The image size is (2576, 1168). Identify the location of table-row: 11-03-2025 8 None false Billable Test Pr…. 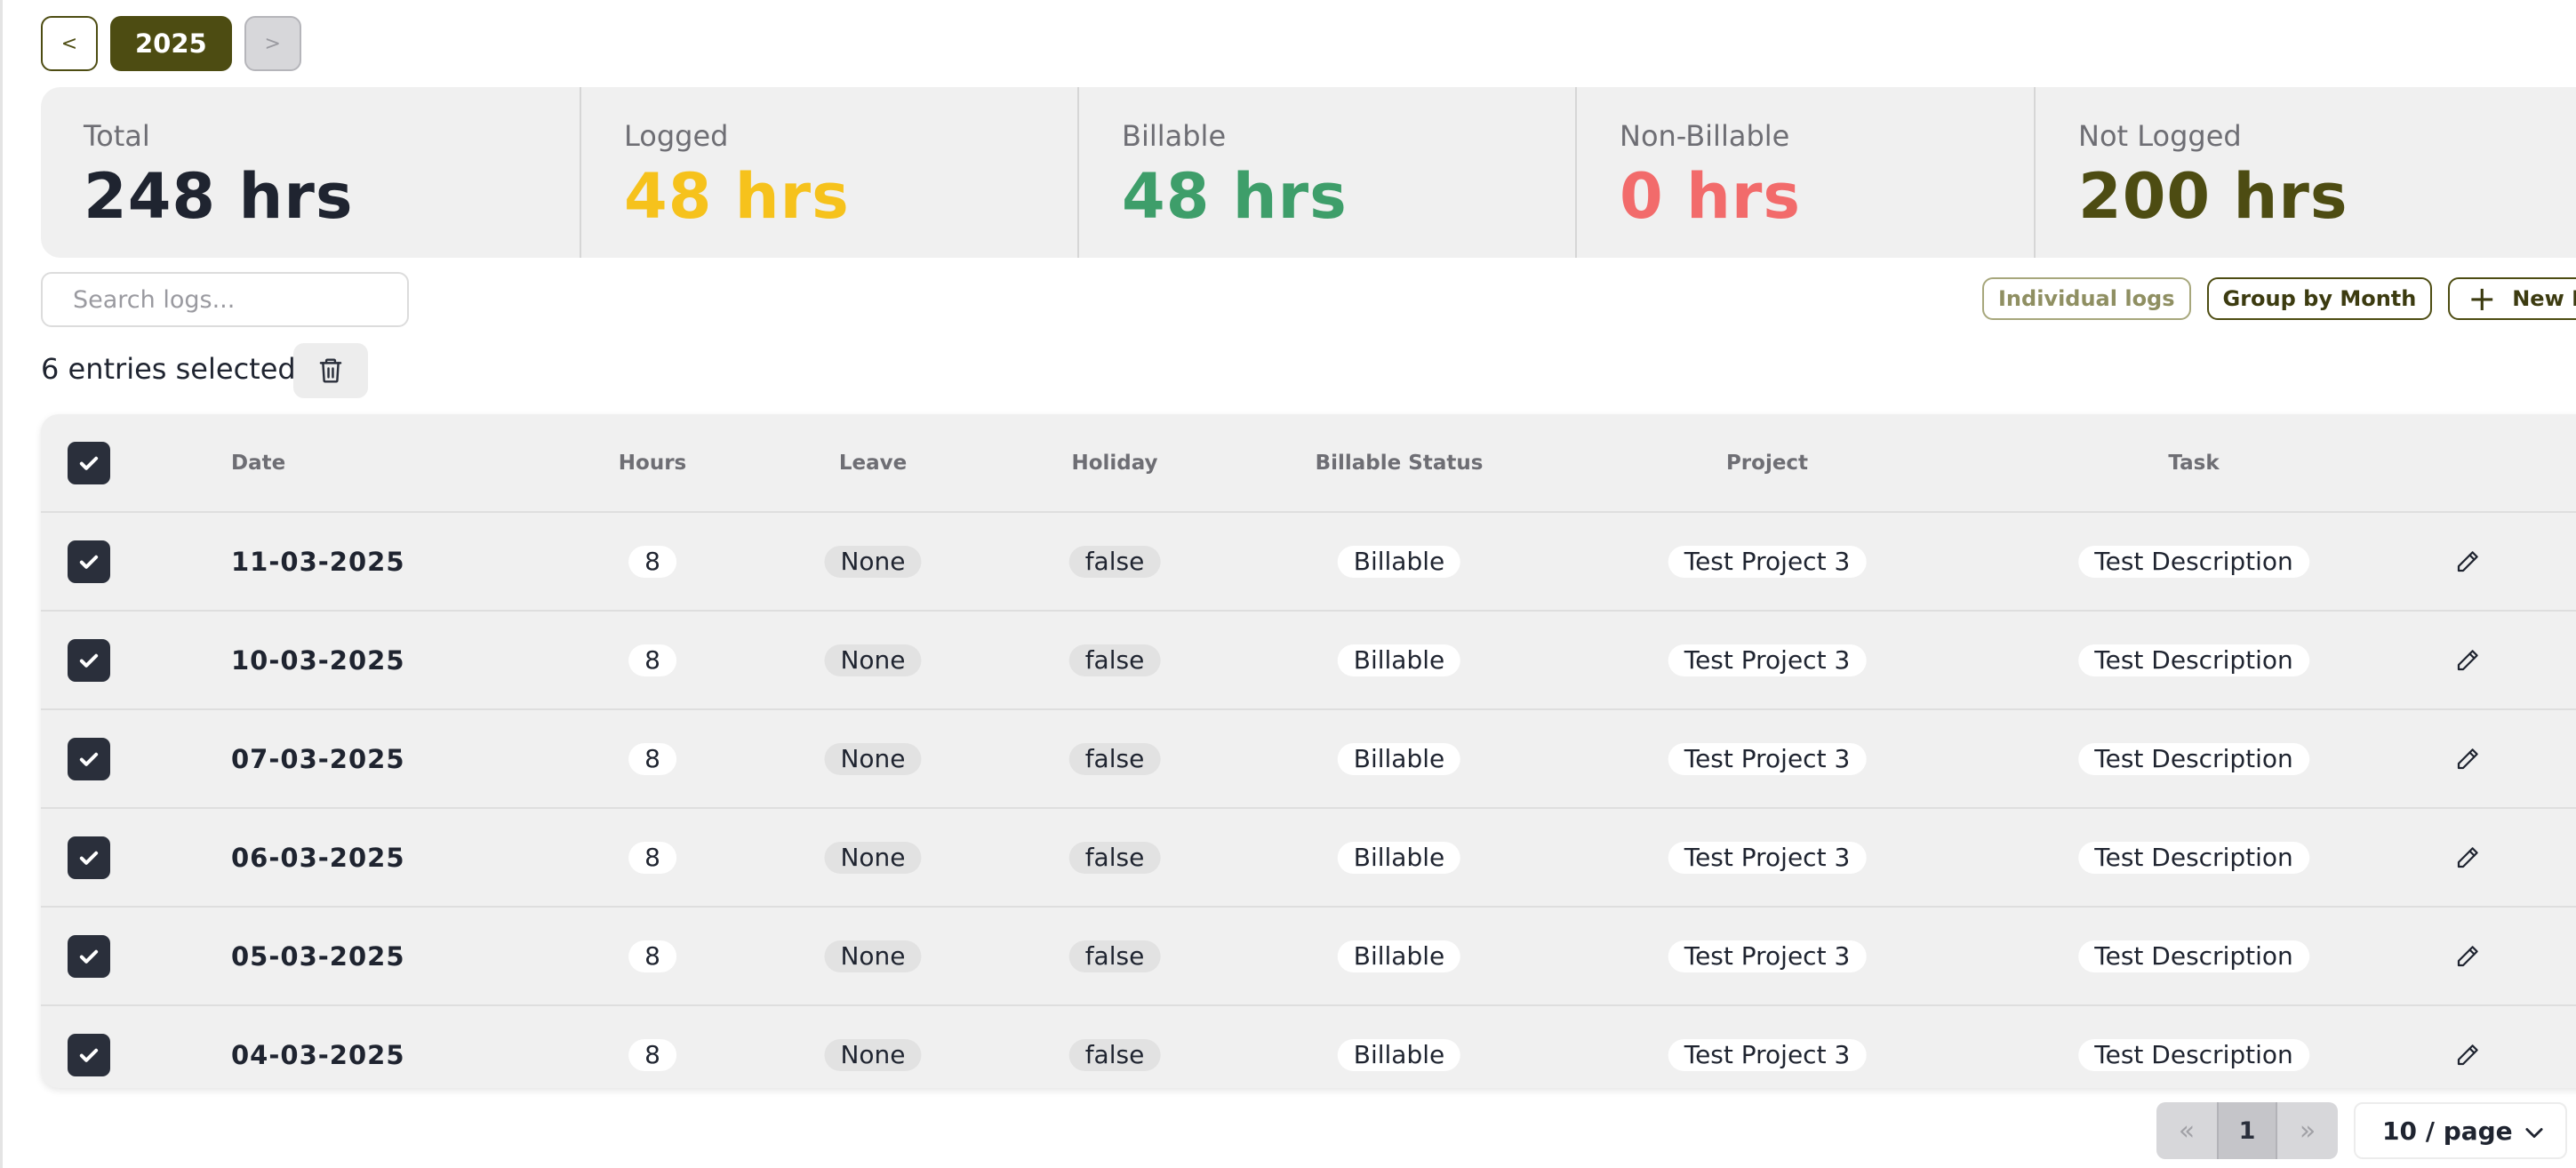
(1308, 560).